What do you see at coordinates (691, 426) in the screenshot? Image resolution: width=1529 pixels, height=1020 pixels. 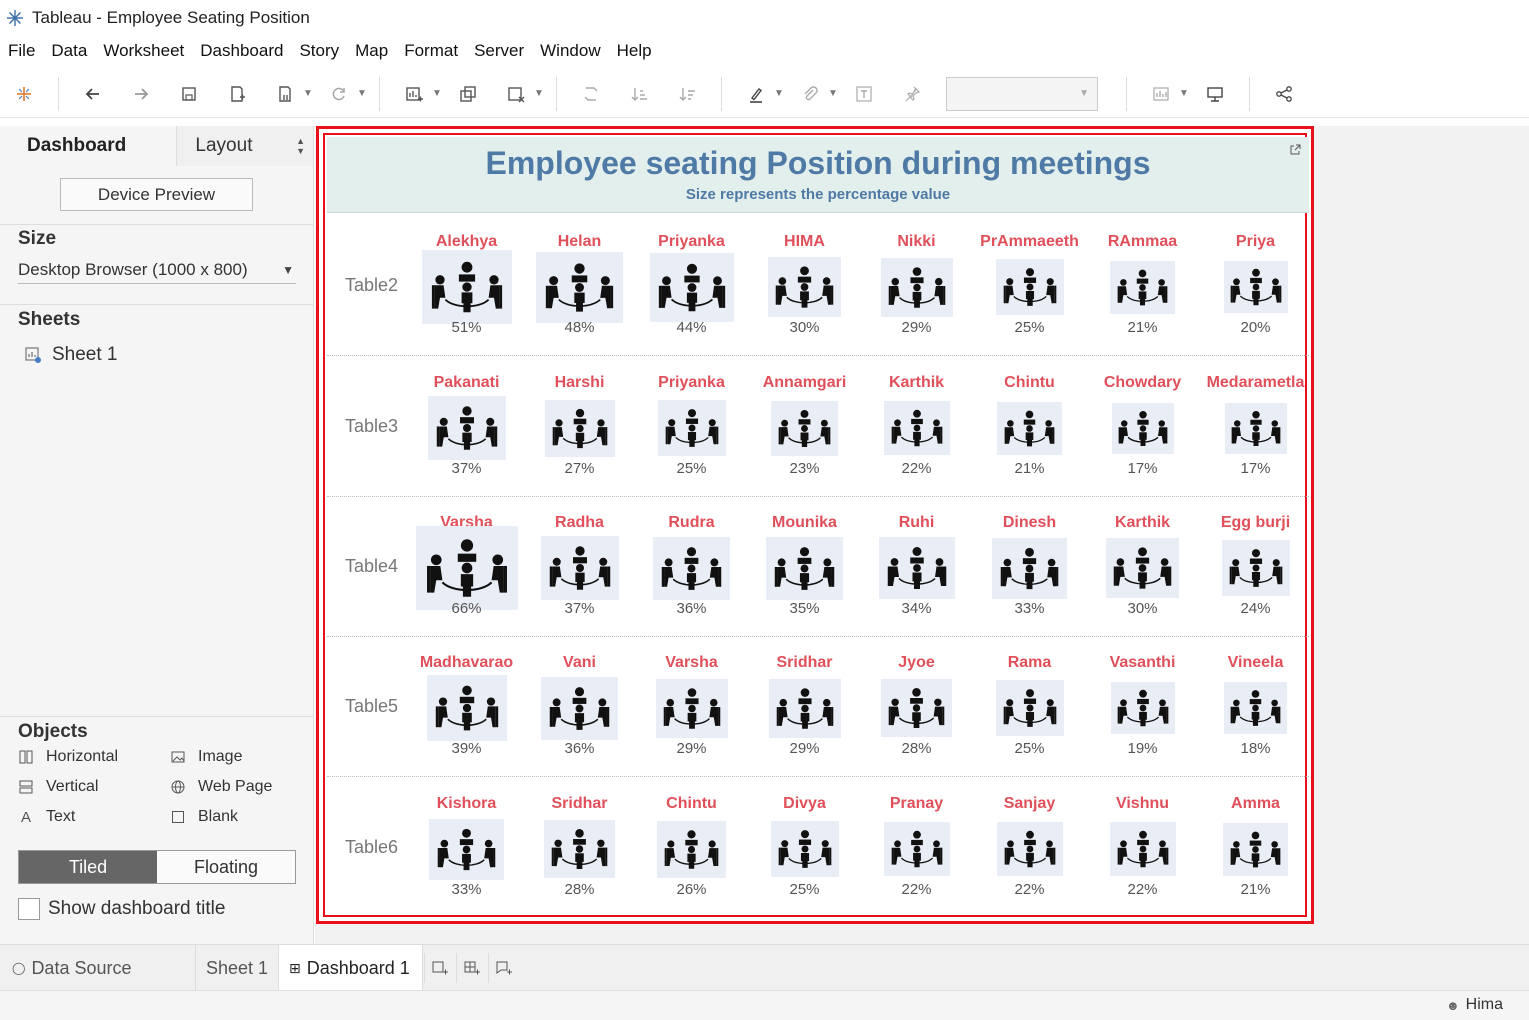 I see `seat-mark: Priyanka 25%` at bounding box center [691, 426].